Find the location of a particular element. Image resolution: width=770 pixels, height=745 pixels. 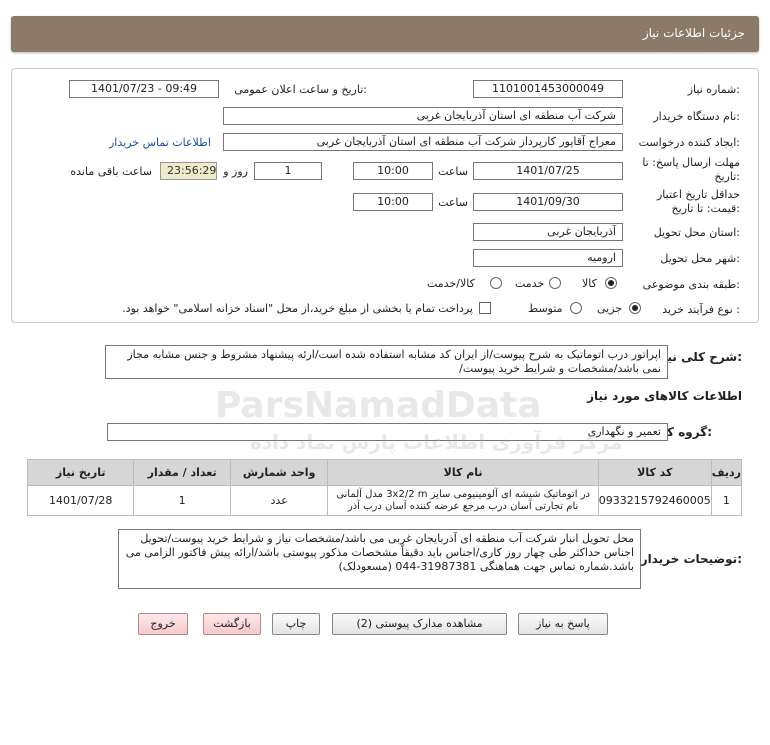

process-radio-minor is located at coordinates (635, 308).